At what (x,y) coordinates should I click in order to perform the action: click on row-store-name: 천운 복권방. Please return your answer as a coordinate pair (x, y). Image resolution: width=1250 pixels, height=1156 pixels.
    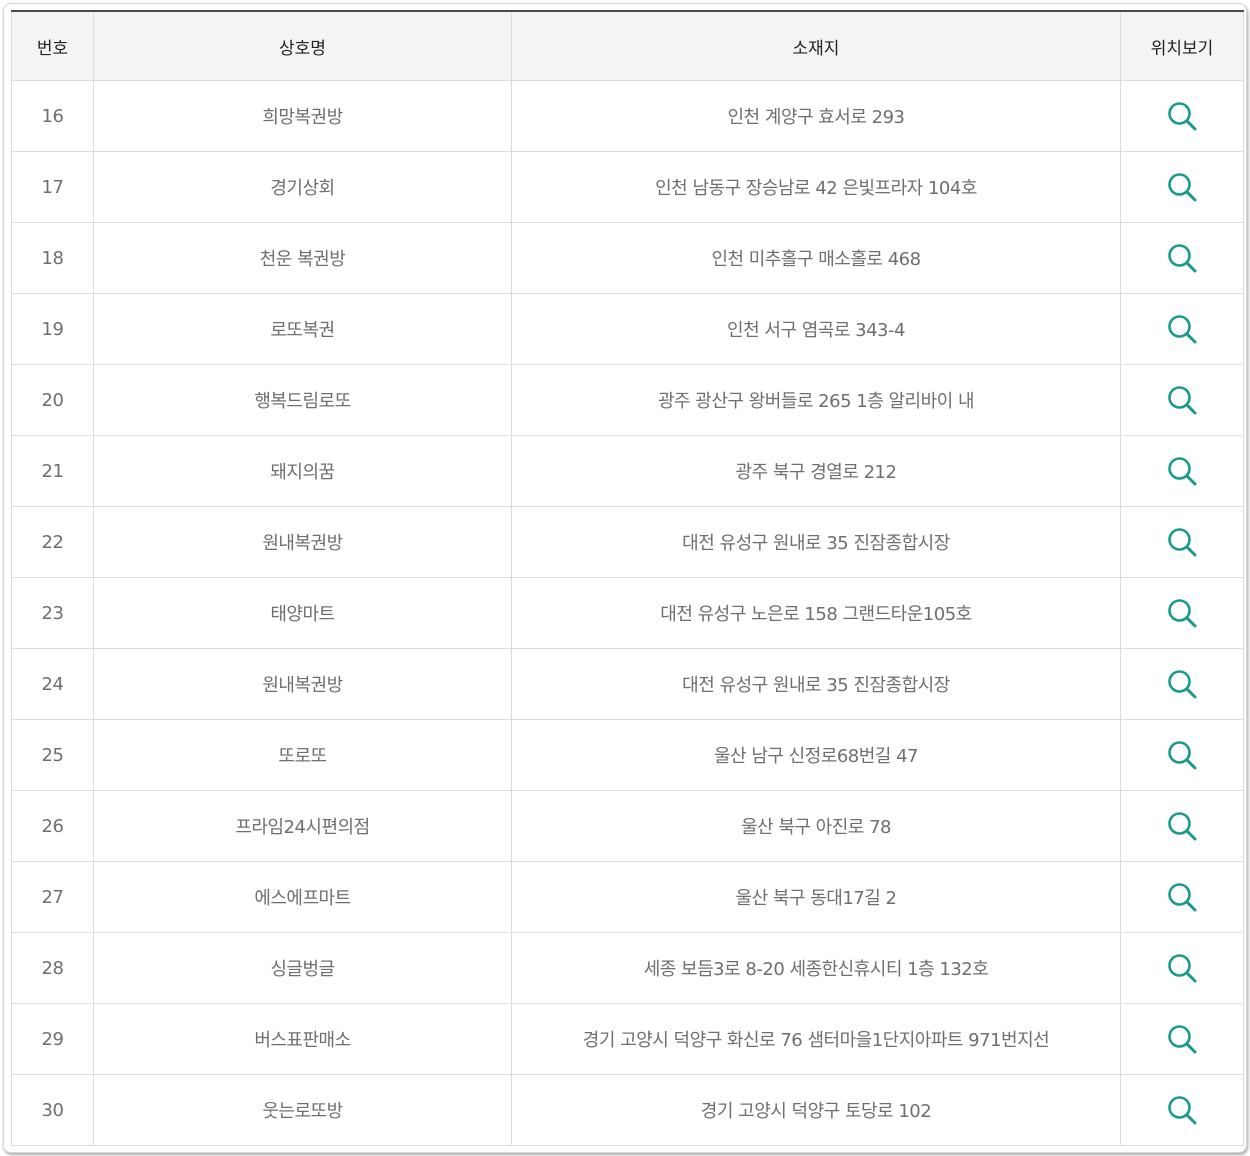
    Looking at the image, I should click on (302, 258).